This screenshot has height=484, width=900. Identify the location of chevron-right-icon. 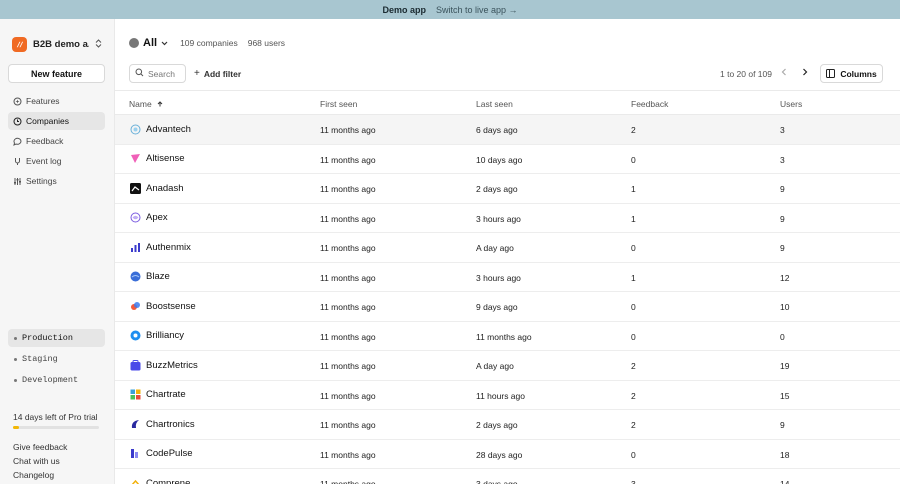
(805, 73).